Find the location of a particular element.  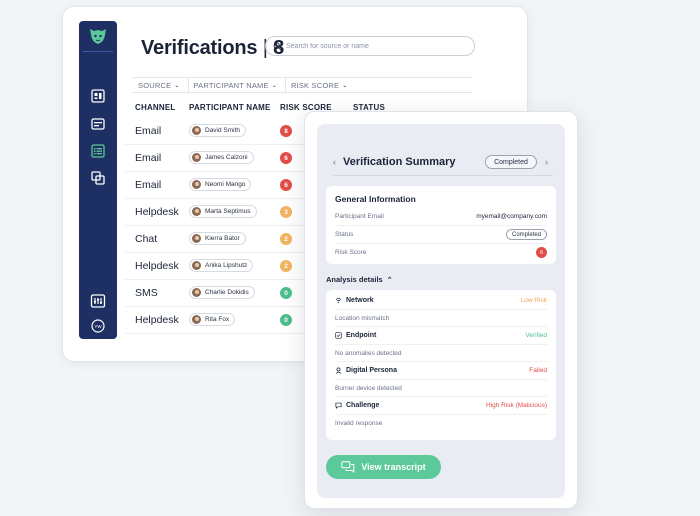

search-icon is located at coordinates (277, 46).